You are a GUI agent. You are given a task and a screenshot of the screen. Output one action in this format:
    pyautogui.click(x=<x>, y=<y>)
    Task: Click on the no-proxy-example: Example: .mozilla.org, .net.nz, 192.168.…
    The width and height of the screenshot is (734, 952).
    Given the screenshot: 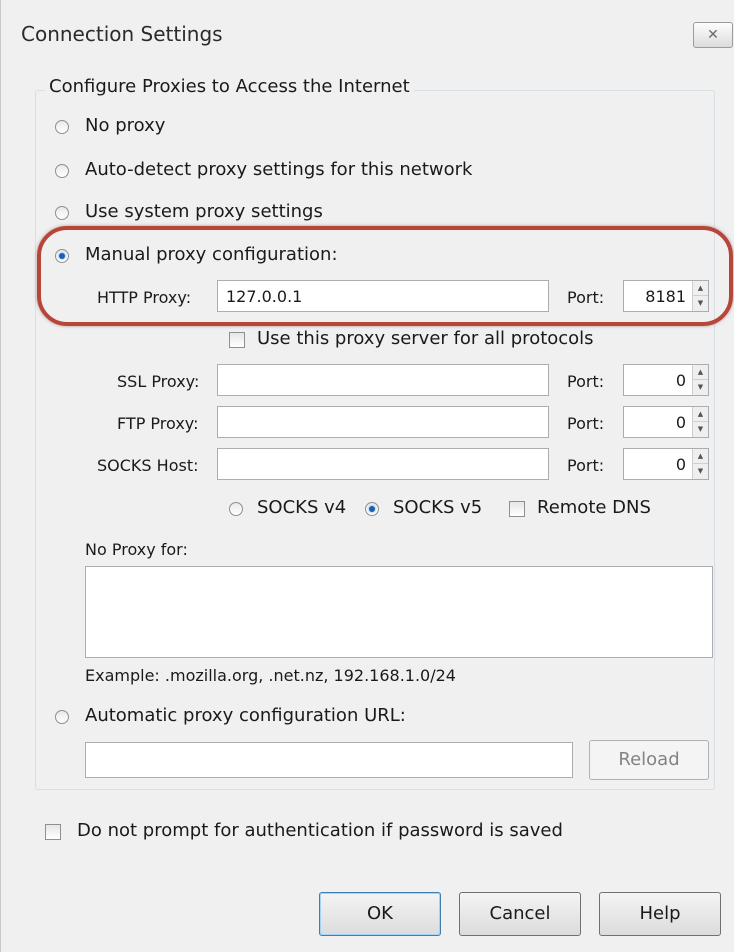 What is the action you would take?
    pyautogui.click(x=270, y=675)
    